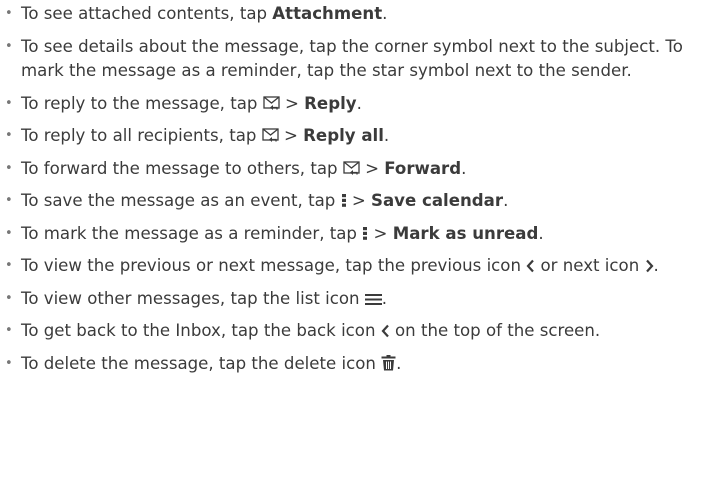 This screenshot has height=495, width=701. Describe the element at coordinates (141, 135) in the screenshot. I see `item-text-pre: To reply to all recipients, tap` at that location.